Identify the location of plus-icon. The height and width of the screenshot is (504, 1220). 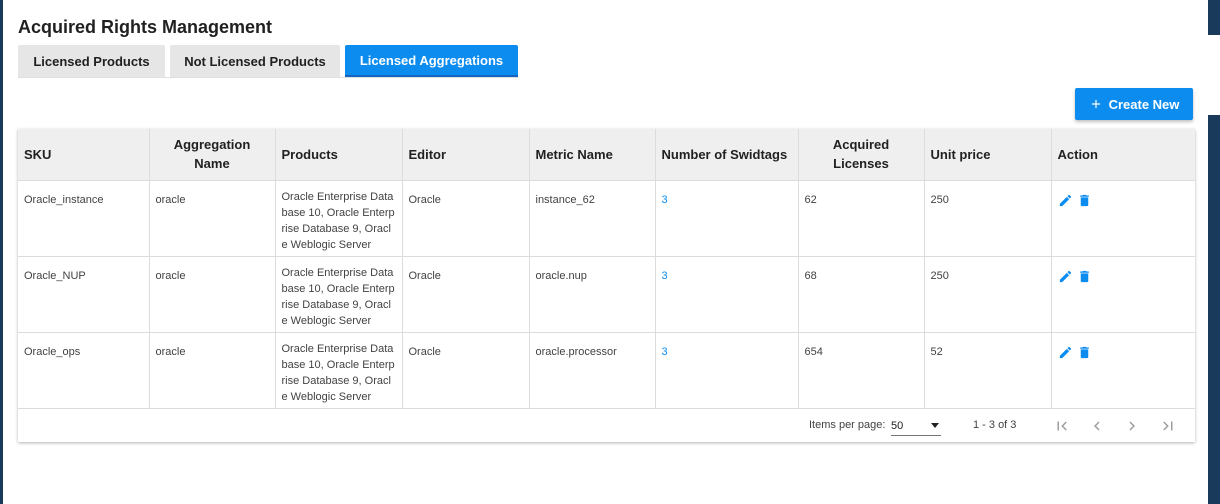
(1095, 104).